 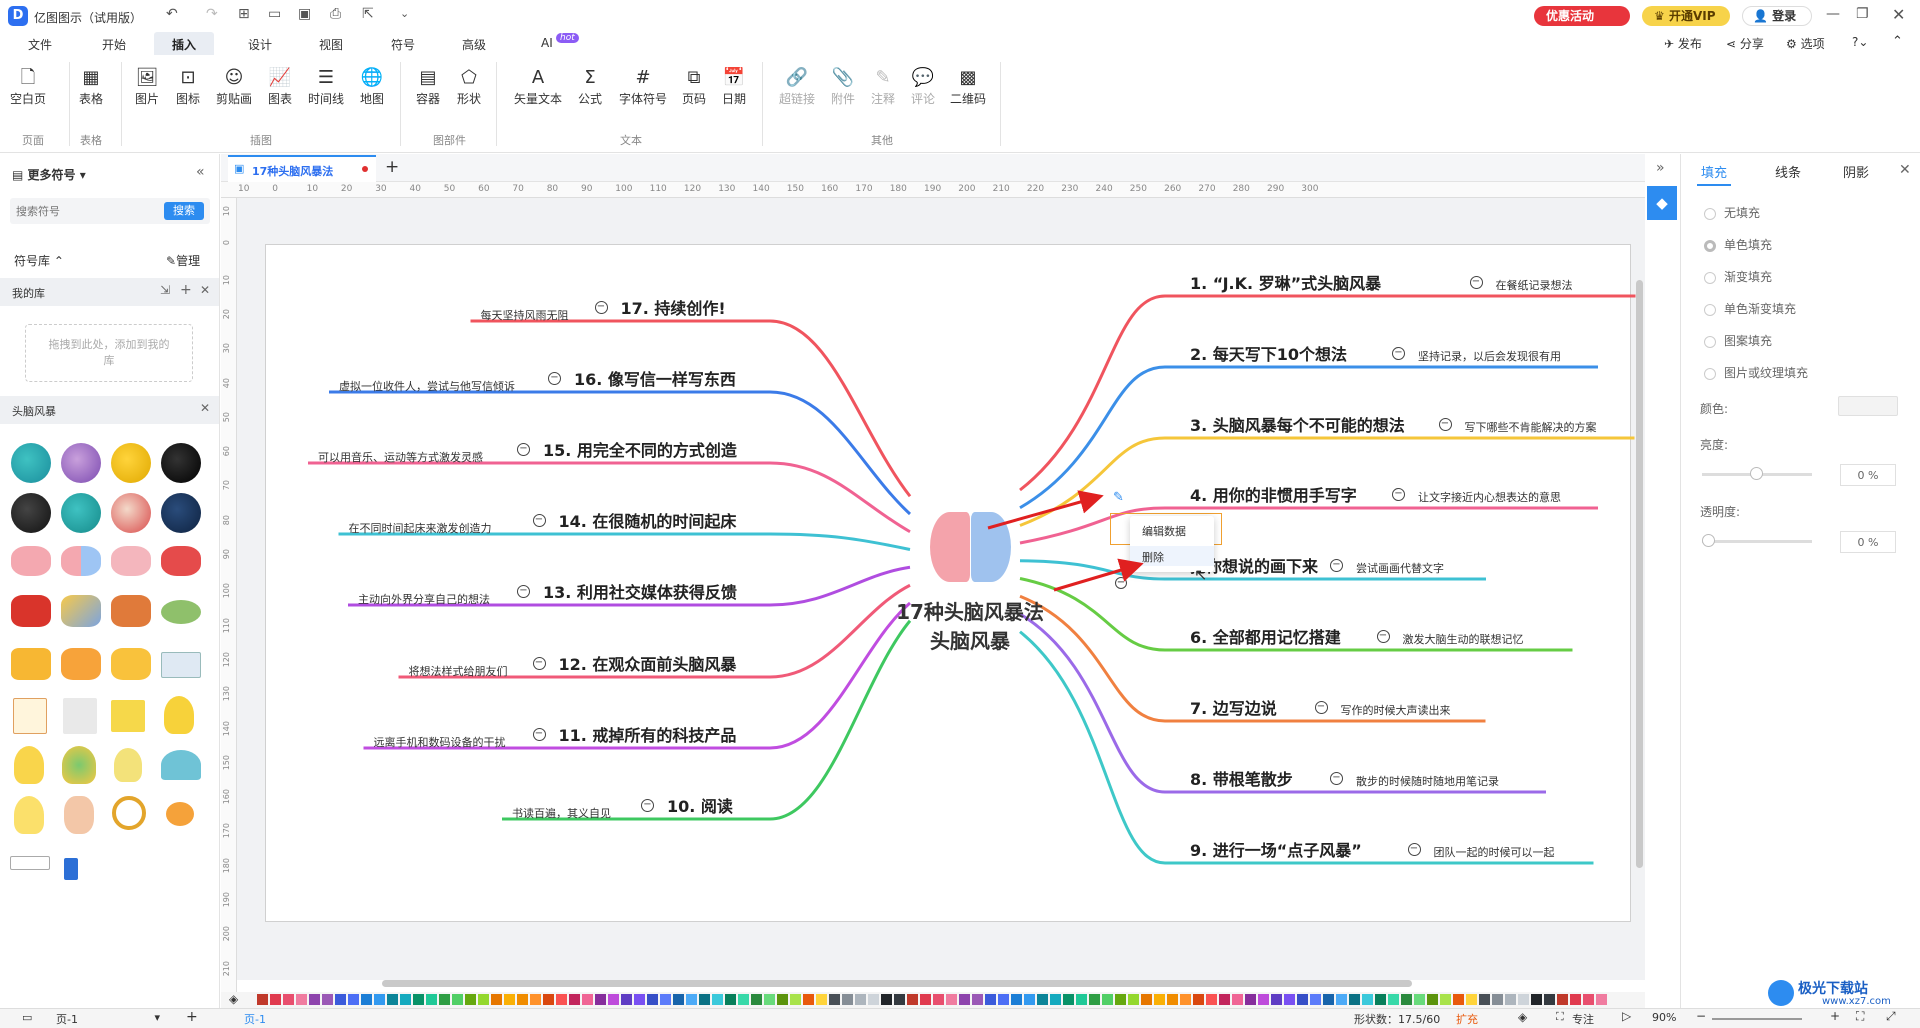 What do you see at coordinates (1868, 406) in the screenshot?
I see `color-picker` at bounding box center [1868, 406].